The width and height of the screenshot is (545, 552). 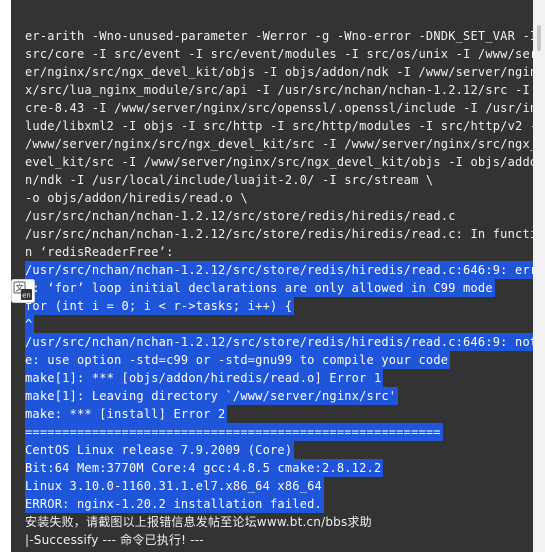 What do you see at coordinates (30, 324) in the screenshot?
I see `terminal-line-text: ^` at bounding box center [30, 324].